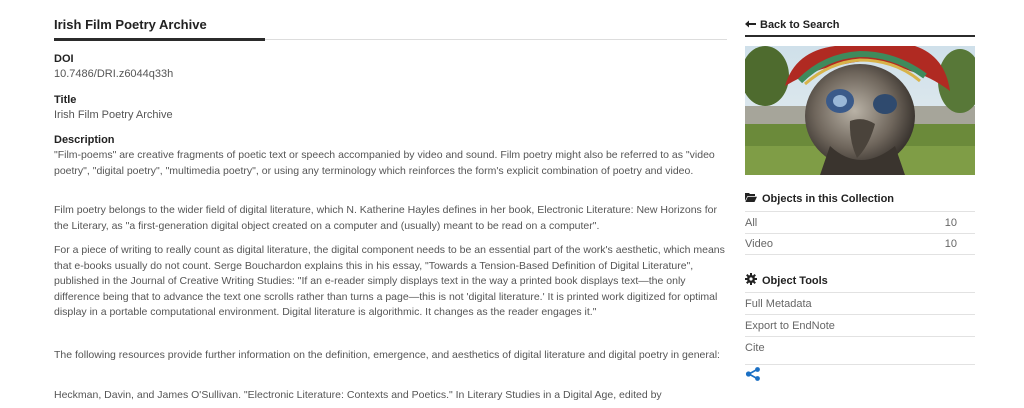 The width and height of the screenshot is (1024, 408). I want to click on doi-label: DOI, so click(64, 59).